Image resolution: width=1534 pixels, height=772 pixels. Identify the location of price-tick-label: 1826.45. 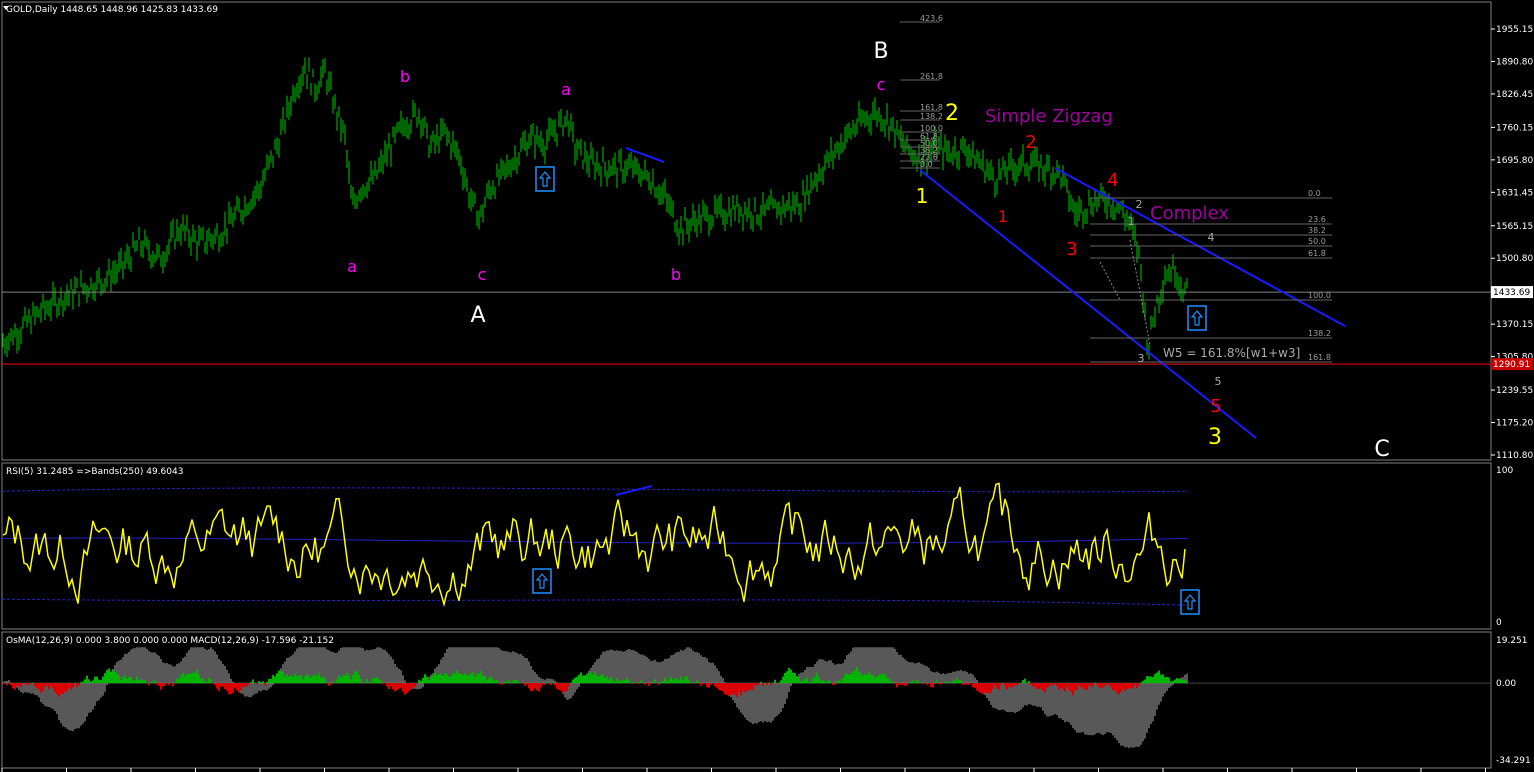
(1514, 95).